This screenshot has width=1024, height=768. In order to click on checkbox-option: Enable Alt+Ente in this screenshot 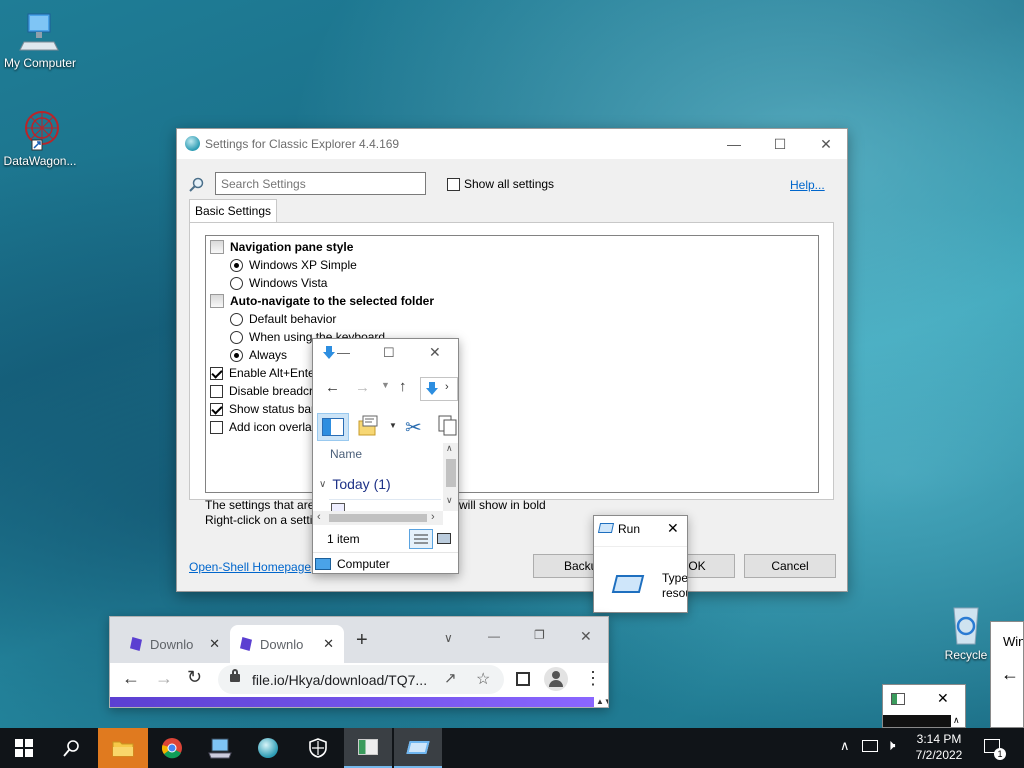, I will do `click(262, 373)`.